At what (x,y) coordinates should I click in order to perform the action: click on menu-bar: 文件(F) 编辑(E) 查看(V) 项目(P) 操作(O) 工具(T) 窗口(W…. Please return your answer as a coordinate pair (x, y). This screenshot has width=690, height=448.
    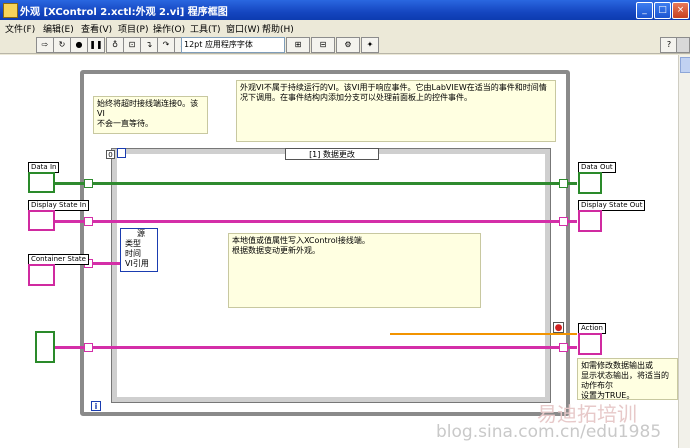
    Looking at the image, I should click on (345, 27).